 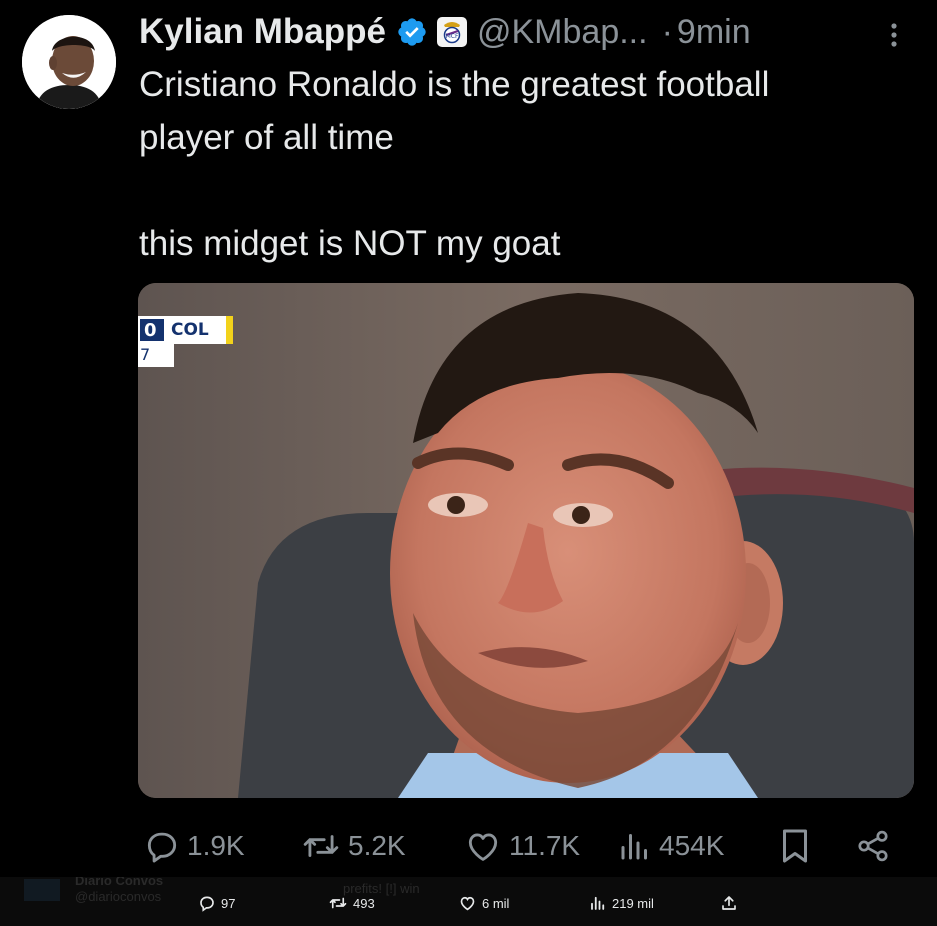 What do you see at coordinates (118, 896) in the screenshot?
I see `underlying-author-handle: @diarioconvos` at bounding box center [118, 896].